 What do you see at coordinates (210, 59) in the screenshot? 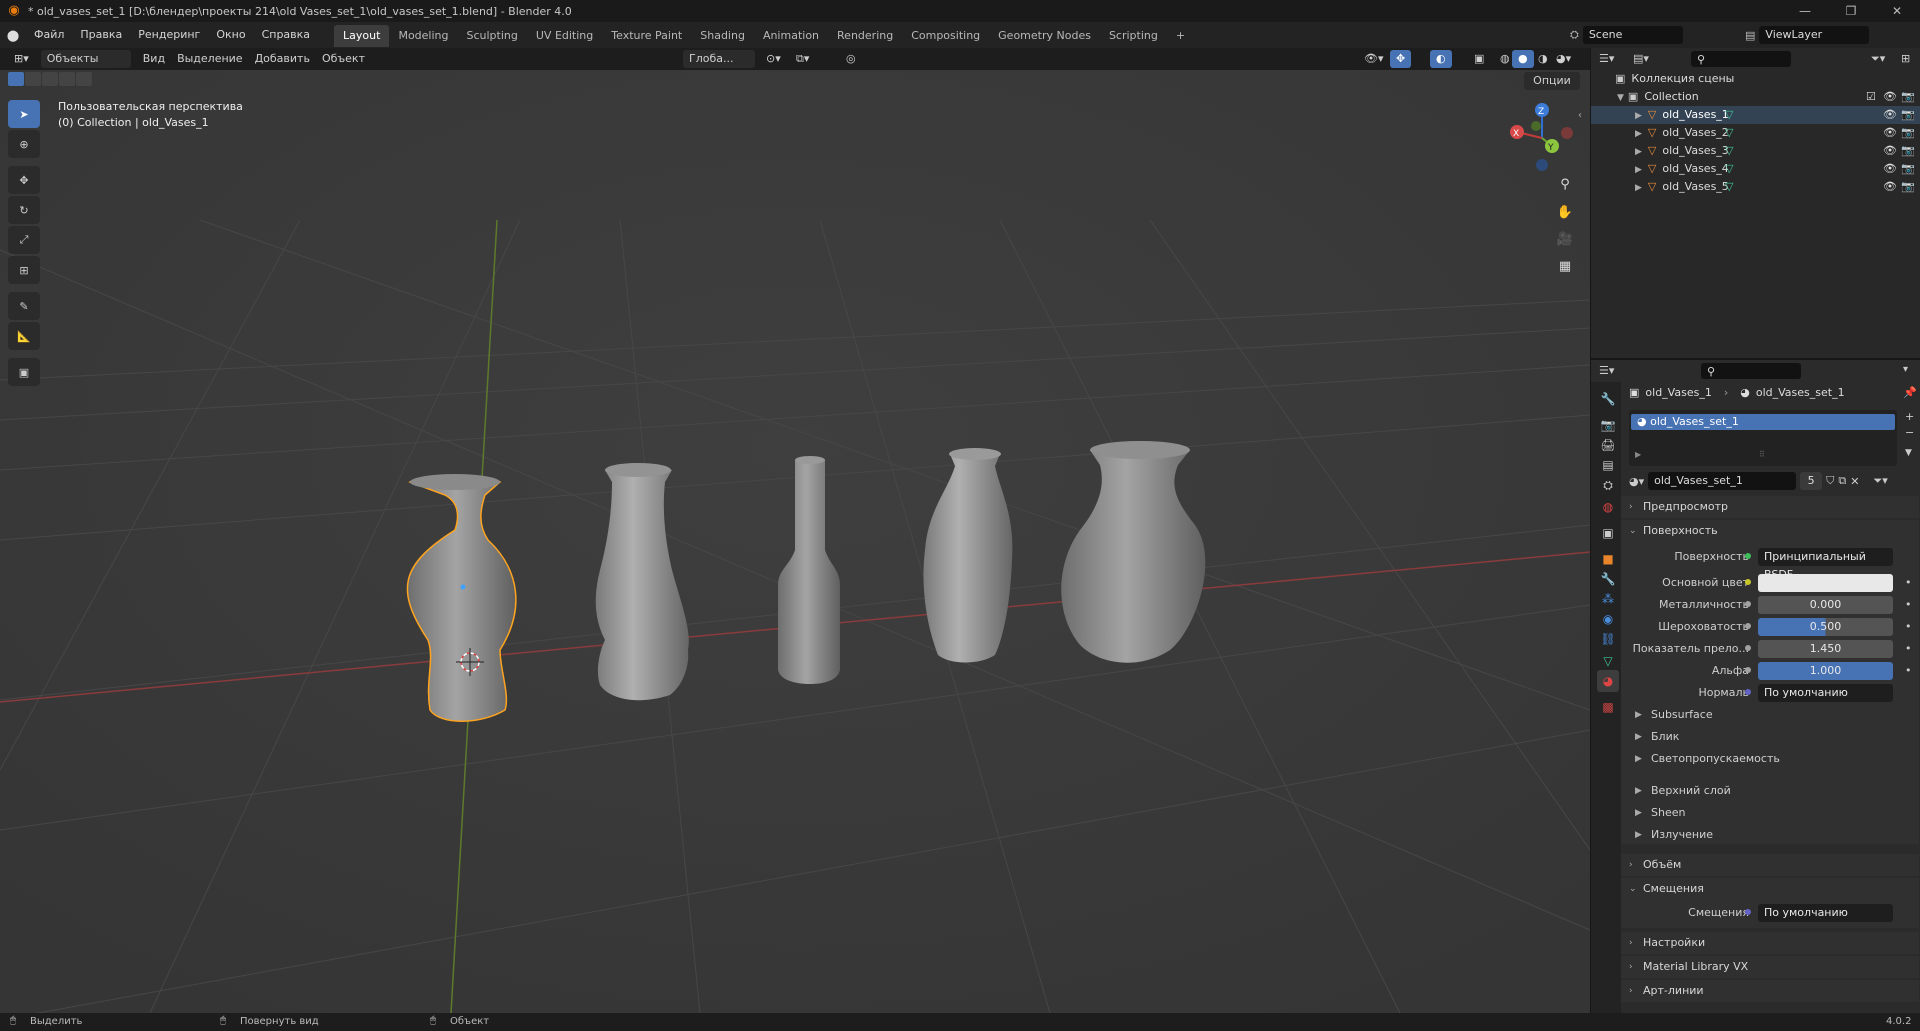
I see `menu-select: Выделение` at bounding box center [210, 59].